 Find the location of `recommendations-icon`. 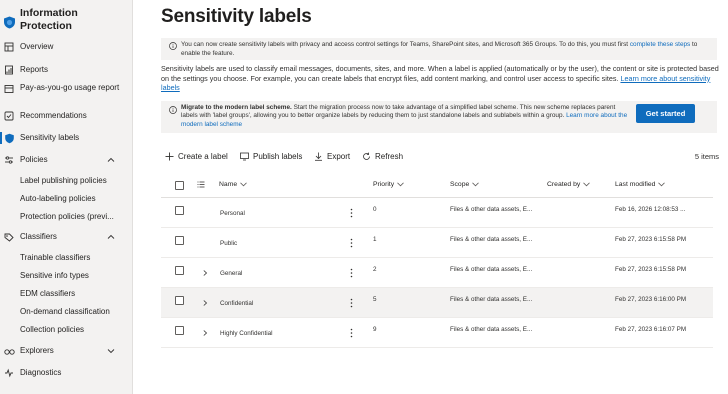

recommendations-icon is located at coordinates (9, 116).